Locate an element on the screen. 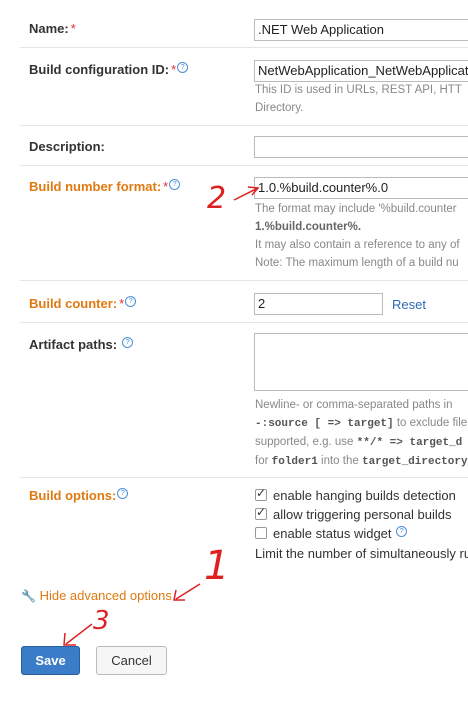  annotation-number-2: 2 is located at coordinates (217, 198).